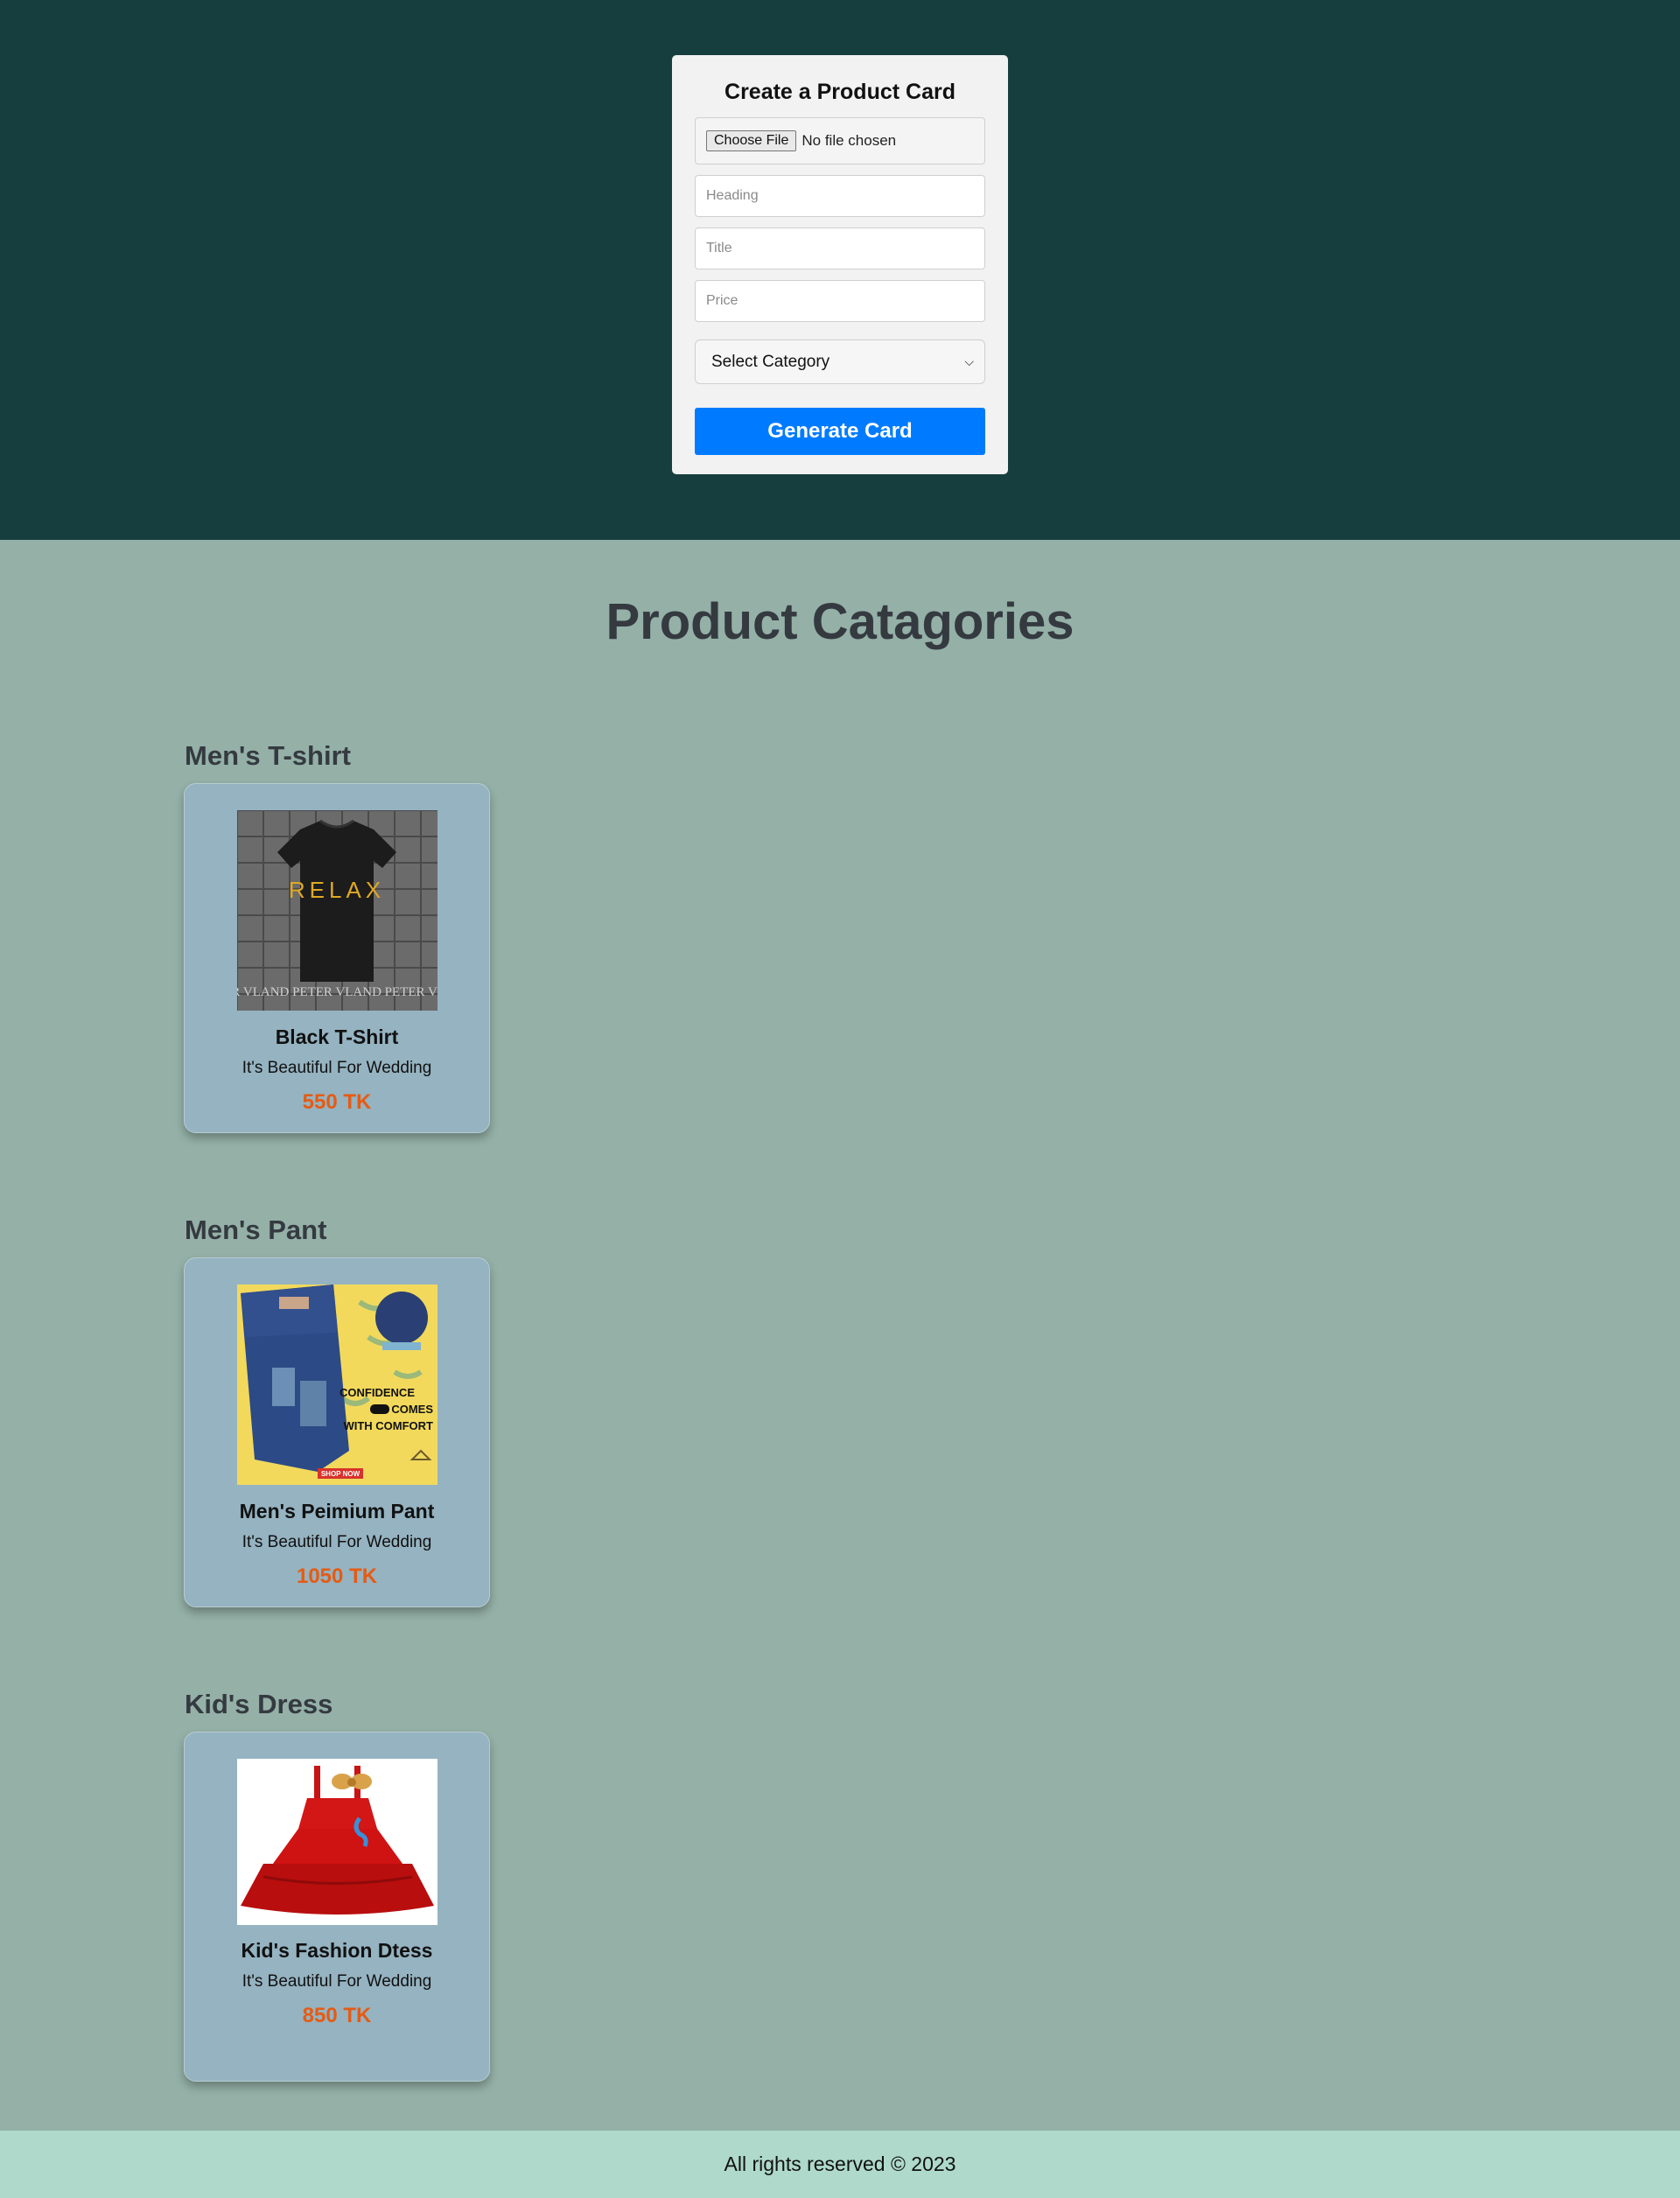 The width and height of the screenshot is (1680, 2198). What do you see at coordinates (337, 1842) in the screenshot?
I see `product-image-dress` at bounding box center [337, 1842].